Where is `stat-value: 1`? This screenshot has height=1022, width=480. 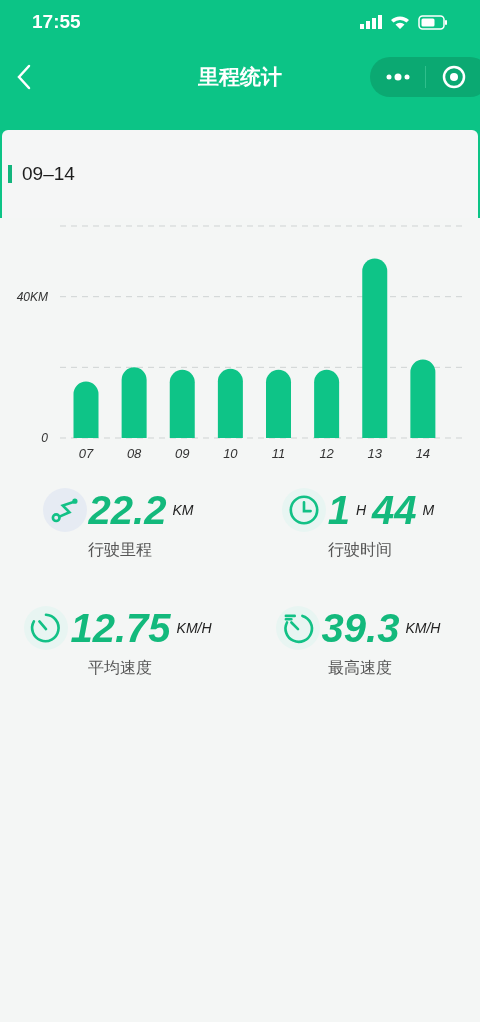
stat-value: 1 is located at coordinates (338, 510).